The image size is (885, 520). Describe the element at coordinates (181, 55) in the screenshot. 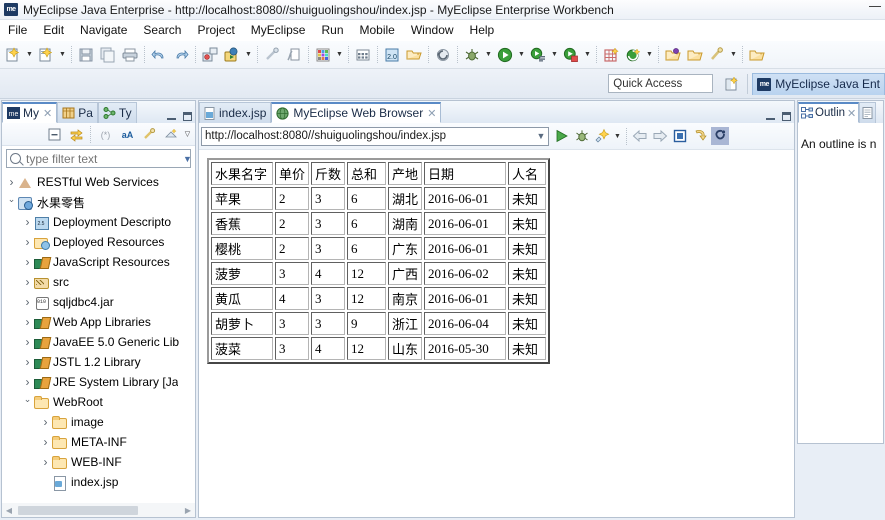

I see `redo-icon` at that location.